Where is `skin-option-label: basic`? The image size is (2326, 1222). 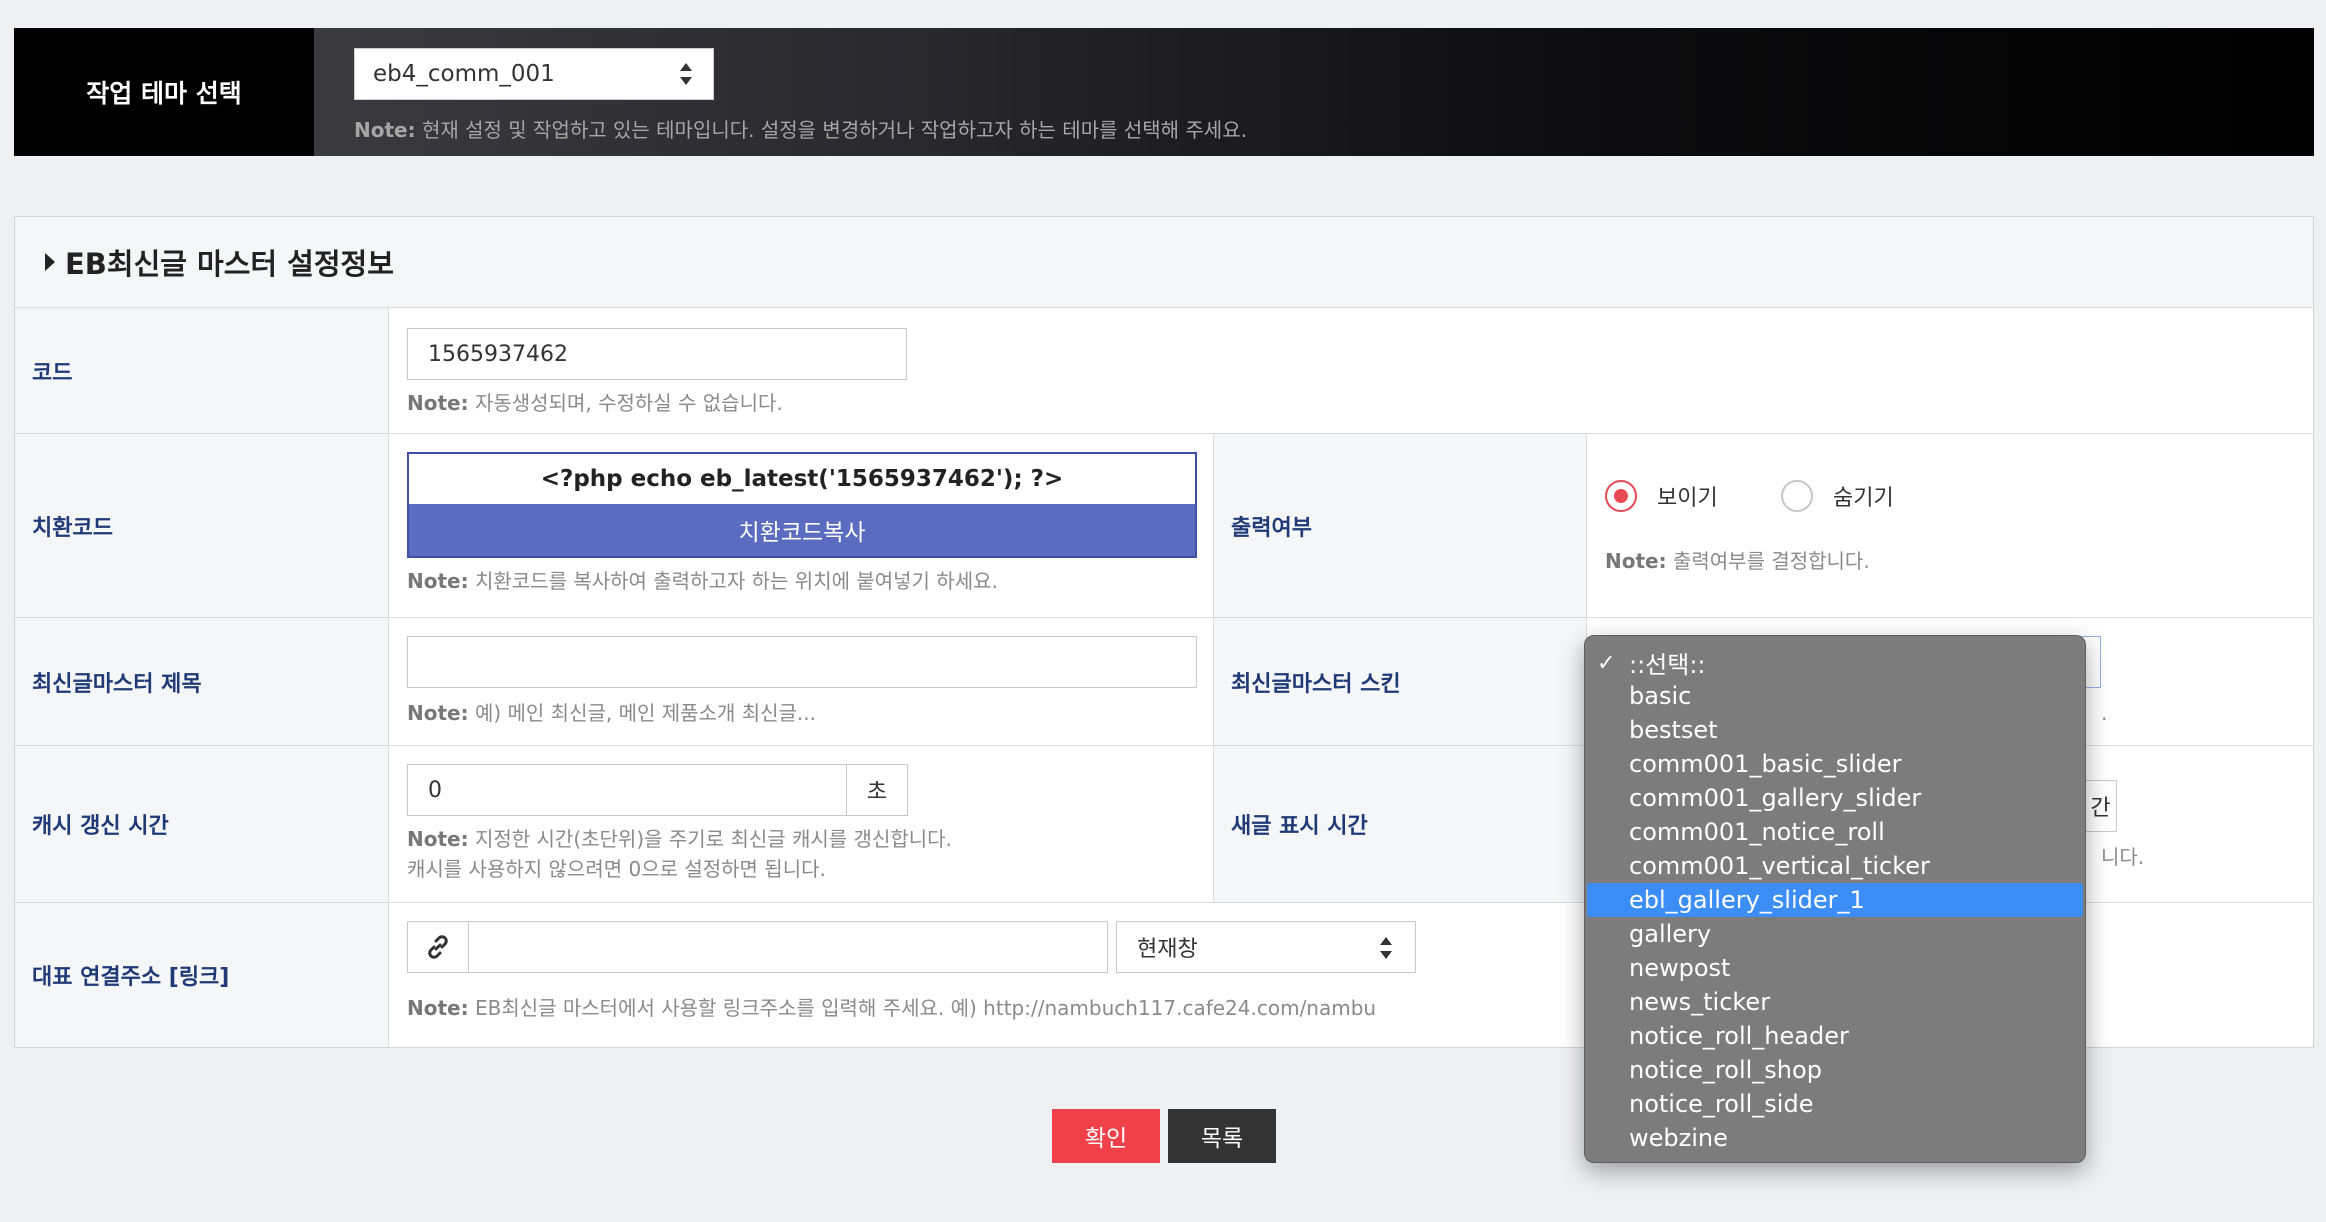 skin-option-label: basic is located at coordinates (1660, 696).